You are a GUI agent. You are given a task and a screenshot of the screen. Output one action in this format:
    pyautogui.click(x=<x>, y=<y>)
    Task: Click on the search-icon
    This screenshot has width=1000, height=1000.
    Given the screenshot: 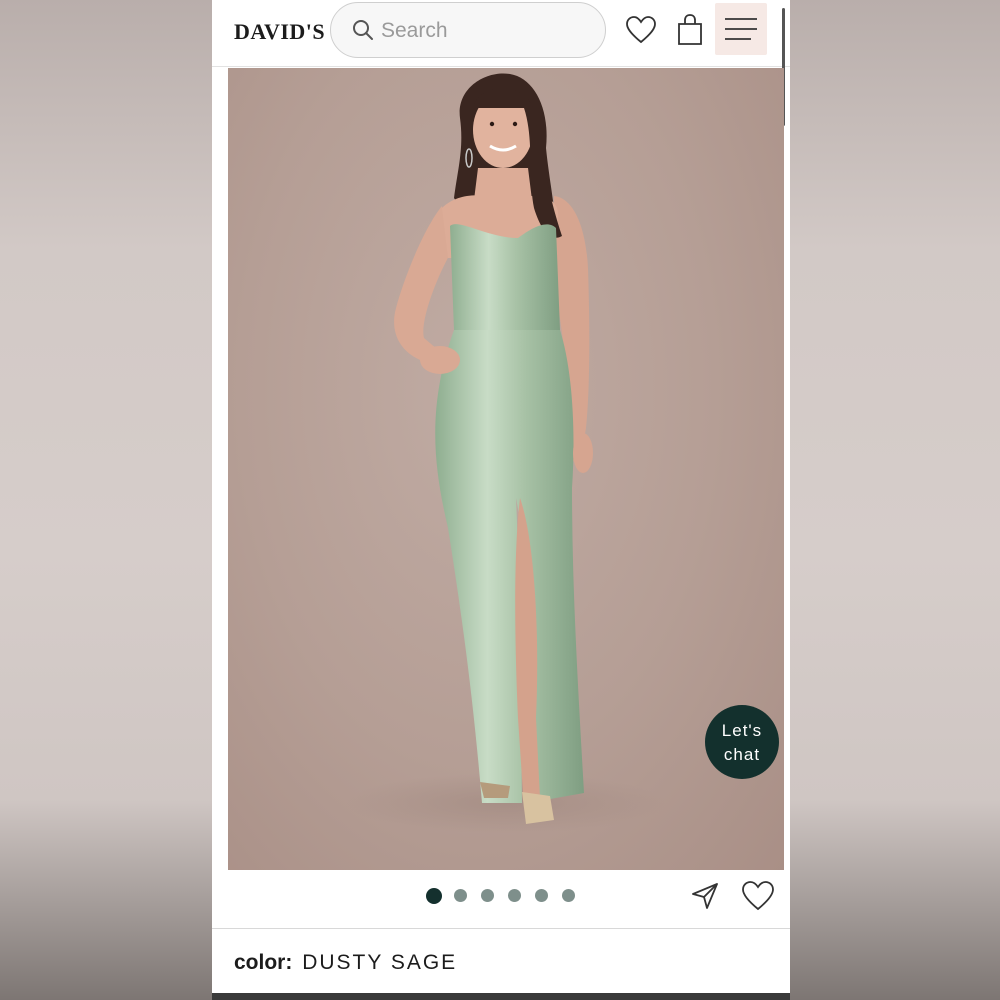 What is the action you would take?
    pyautogui.click(x=363, y=30)
    